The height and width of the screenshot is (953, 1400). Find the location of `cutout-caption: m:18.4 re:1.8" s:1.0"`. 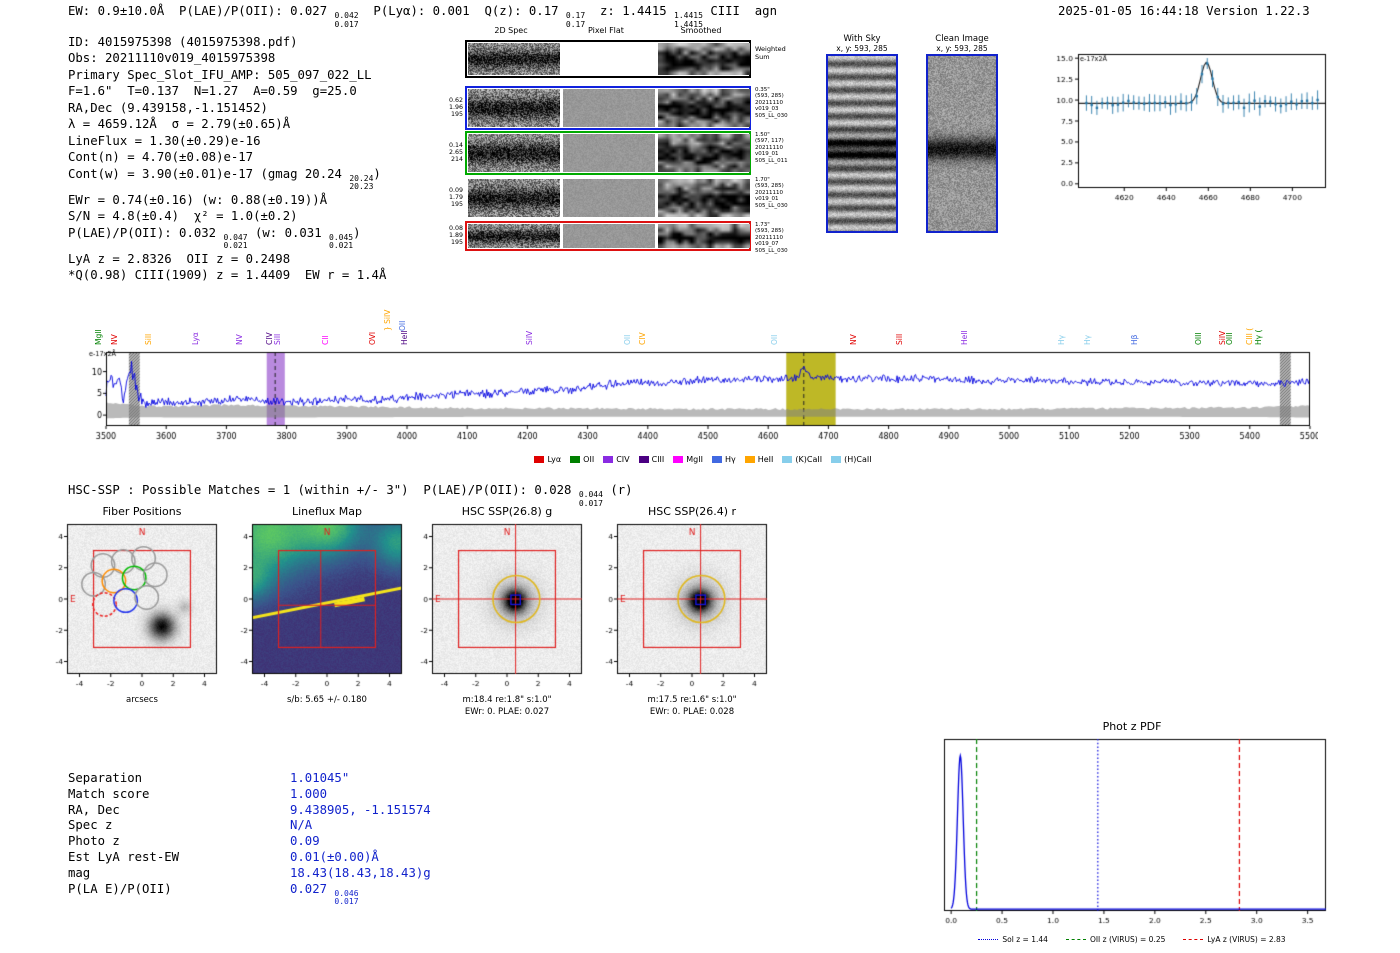

cutout-caption: m:18.4 re:1.8" s:1.0" is located at coordinates (507, 700).